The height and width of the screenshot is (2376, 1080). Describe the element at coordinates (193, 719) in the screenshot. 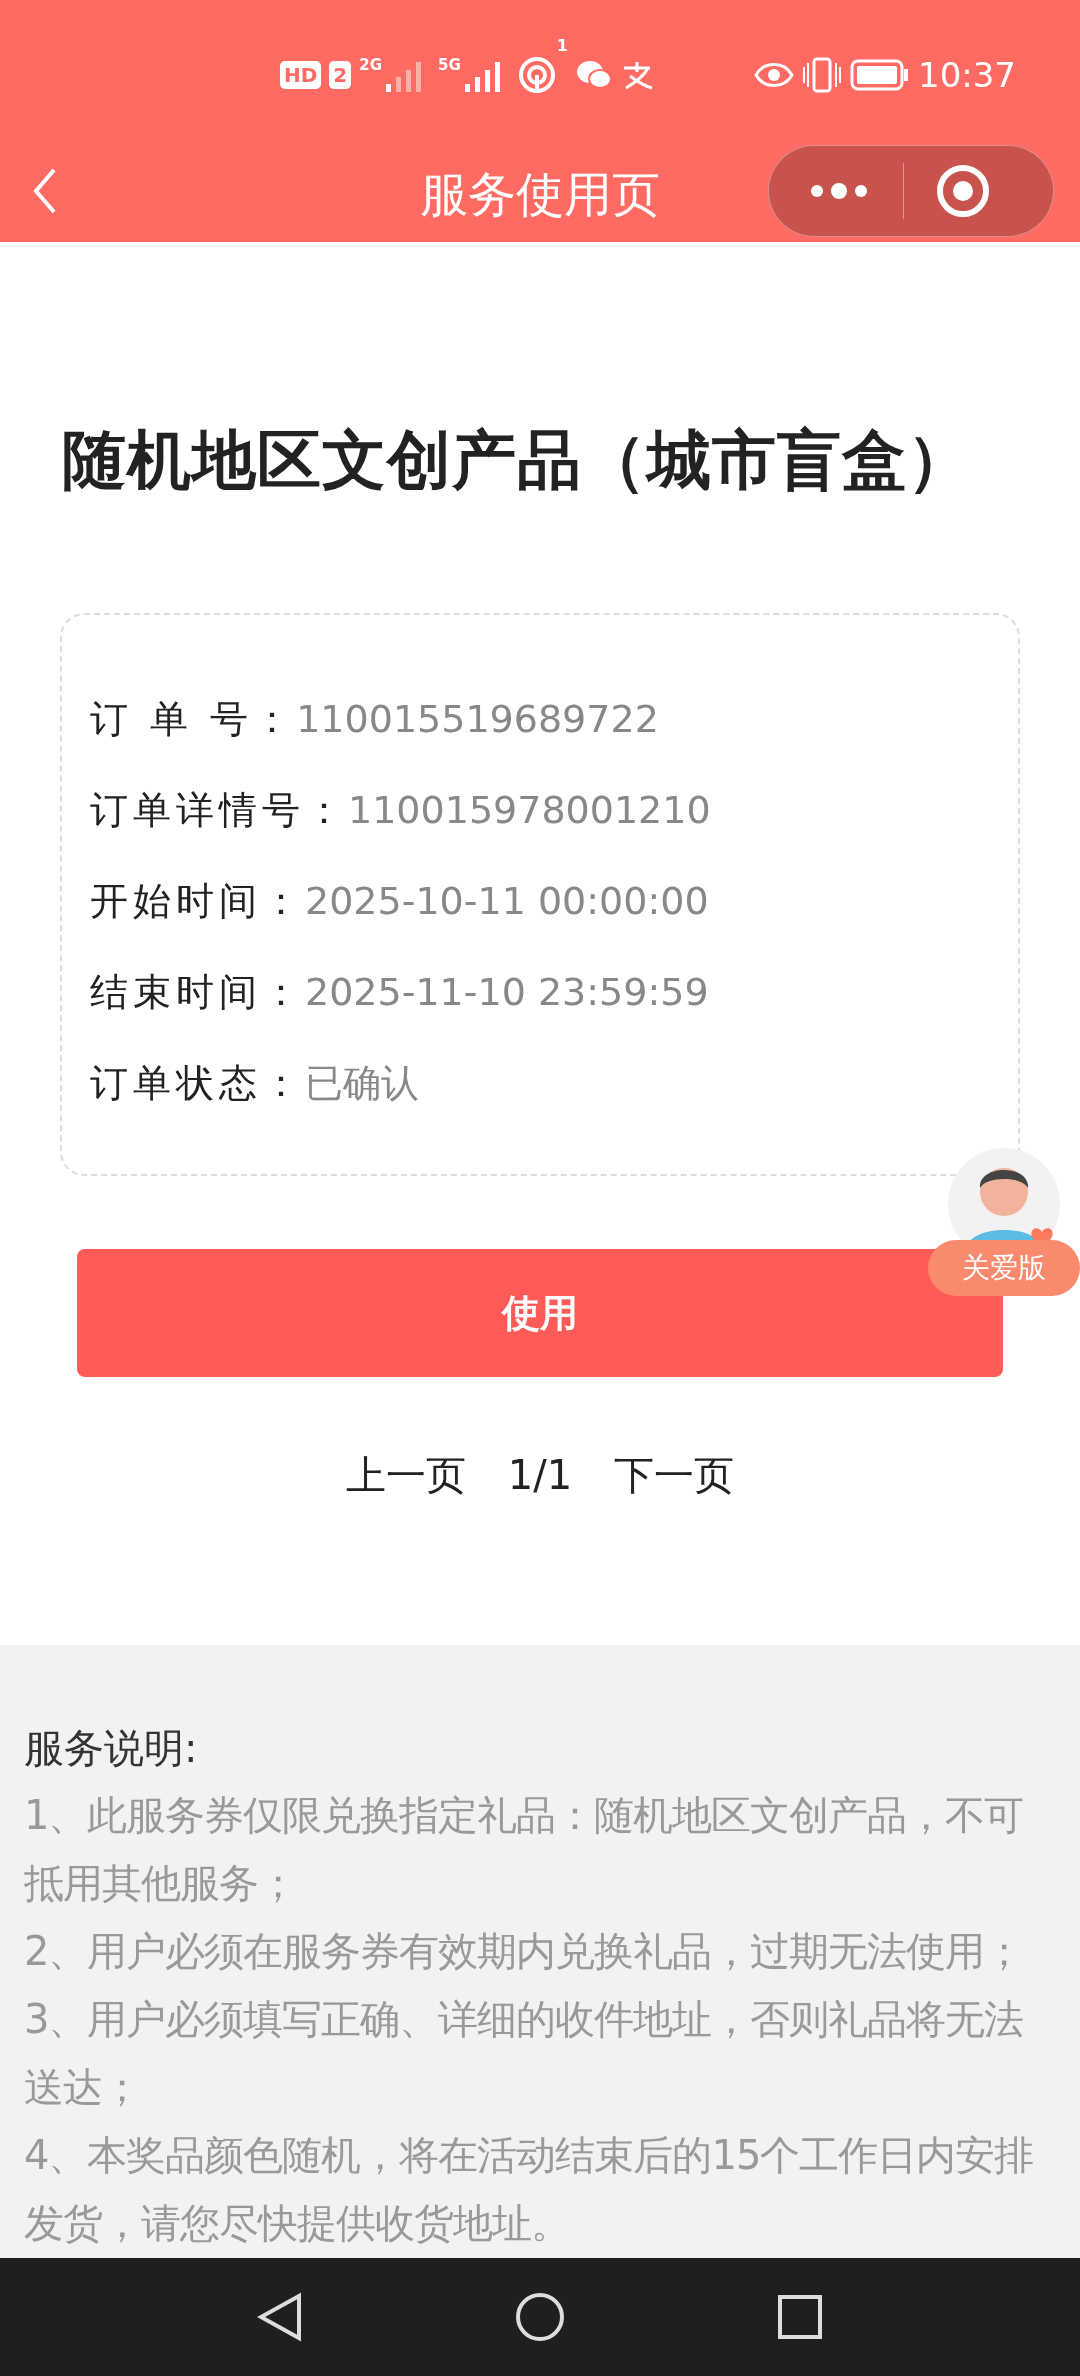

I see `field-label: 订 单 号：` at that location.